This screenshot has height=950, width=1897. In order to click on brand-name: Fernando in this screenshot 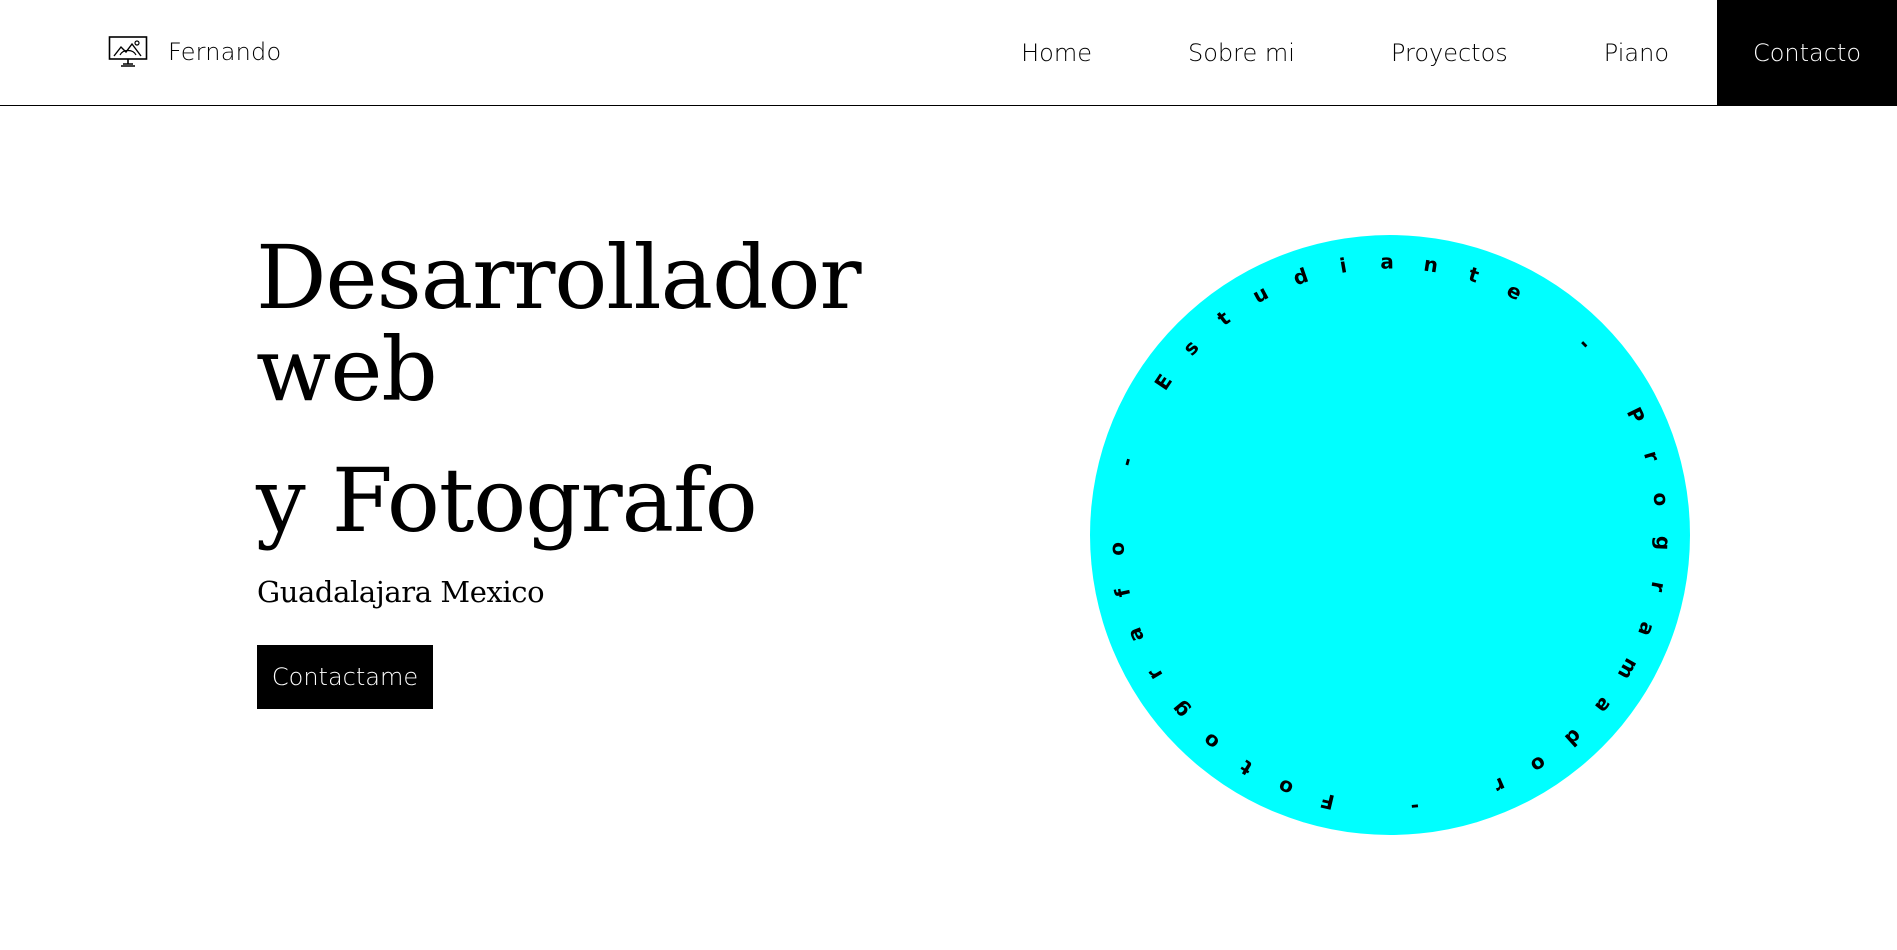, I will do `click(225, 52)`.